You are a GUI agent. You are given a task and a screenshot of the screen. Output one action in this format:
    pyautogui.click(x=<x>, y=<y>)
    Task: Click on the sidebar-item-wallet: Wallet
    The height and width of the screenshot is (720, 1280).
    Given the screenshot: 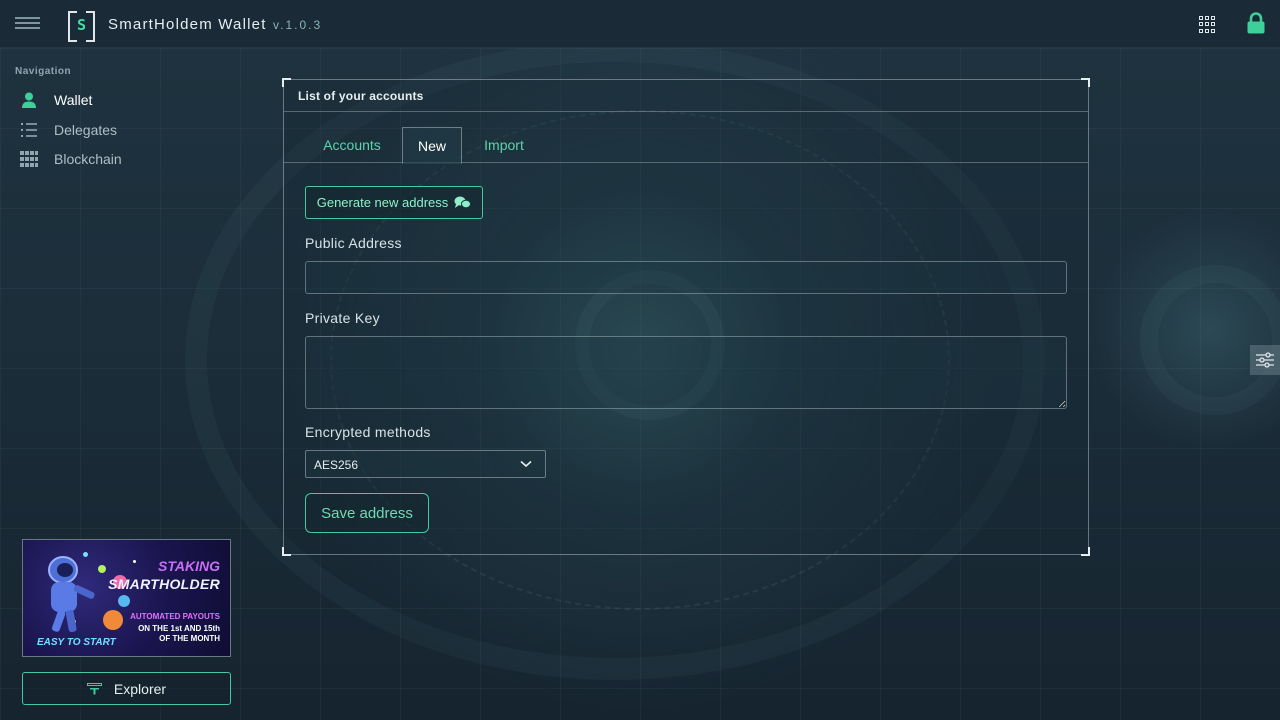 What is the action you would take?
    pyautogui.click(x=115, y=100)
    